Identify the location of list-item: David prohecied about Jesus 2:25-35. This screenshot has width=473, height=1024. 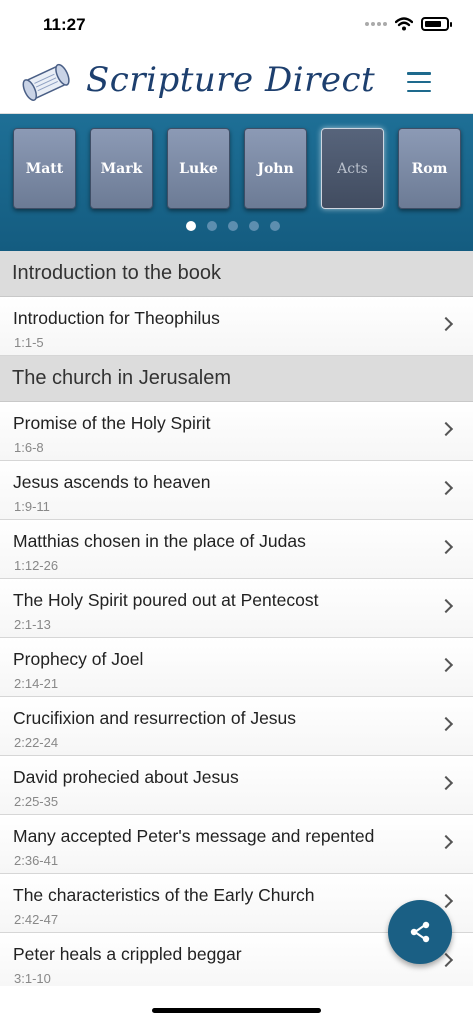
(236, 785).